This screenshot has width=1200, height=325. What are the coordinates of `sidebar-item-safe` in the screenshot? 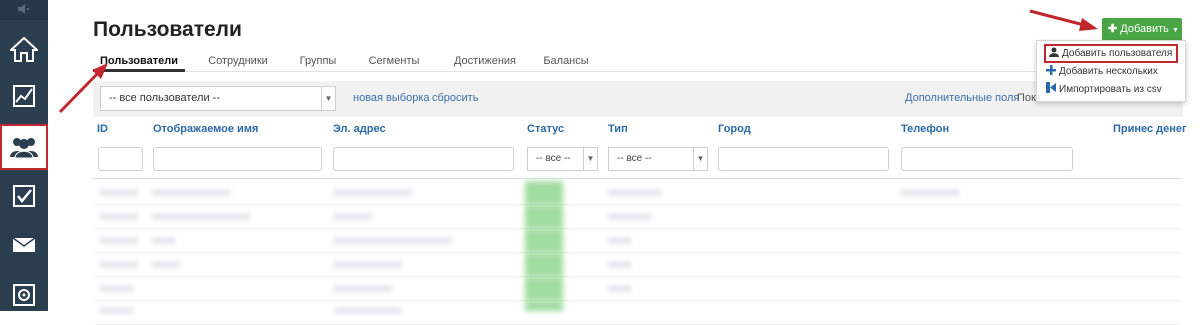 It's located at (24, 295).